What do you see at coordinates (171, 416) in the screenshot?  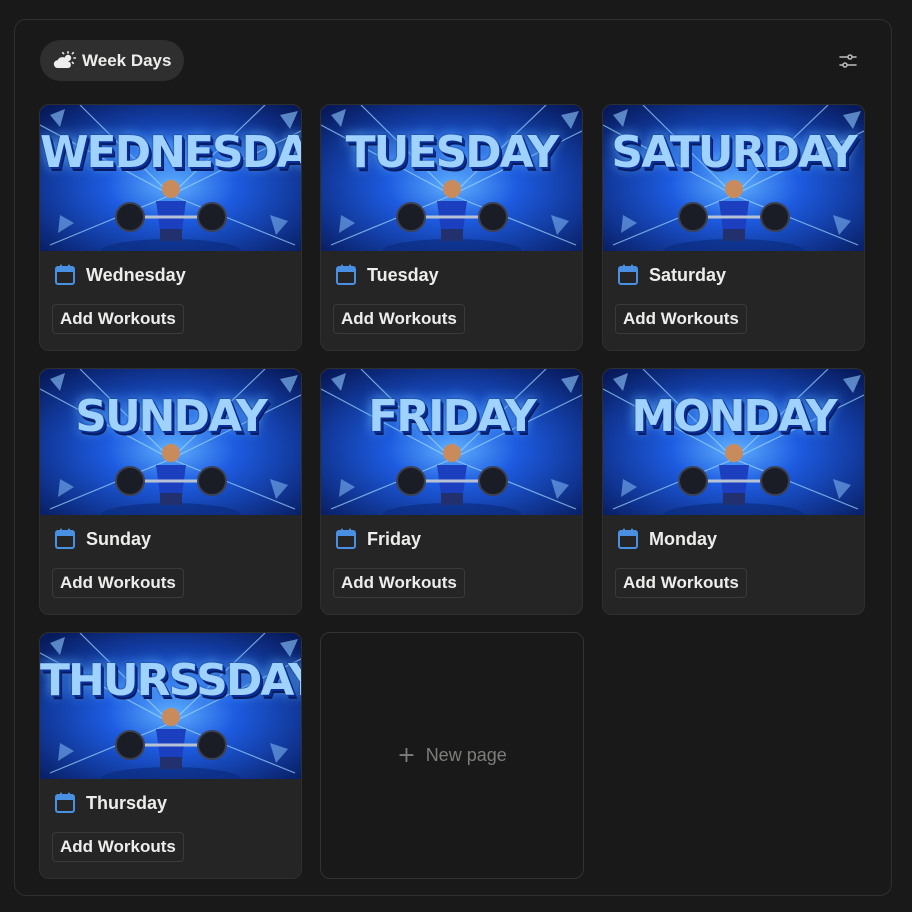 I see `cover-title: SUNDAY` at bounding box center [171, 416].